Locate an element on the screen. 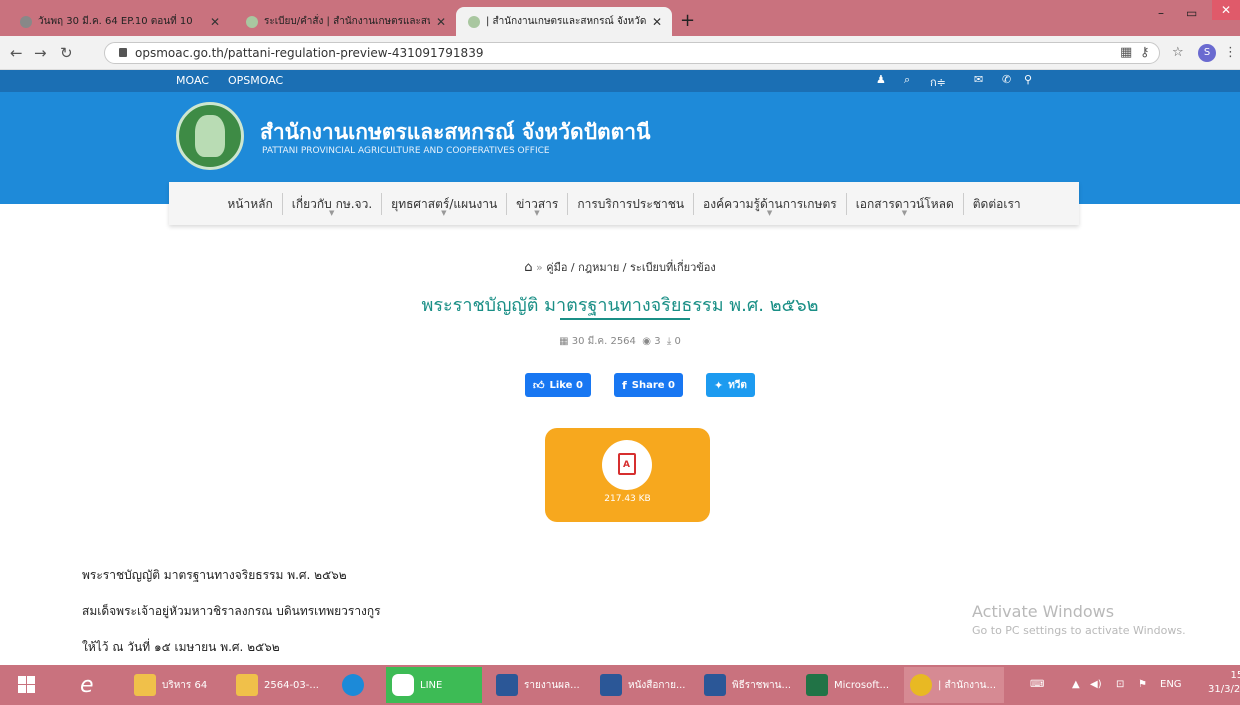 The width and height of the screenshot is (1240, 705). qr-icon: ▦ is located at coordinates (1126, 52).